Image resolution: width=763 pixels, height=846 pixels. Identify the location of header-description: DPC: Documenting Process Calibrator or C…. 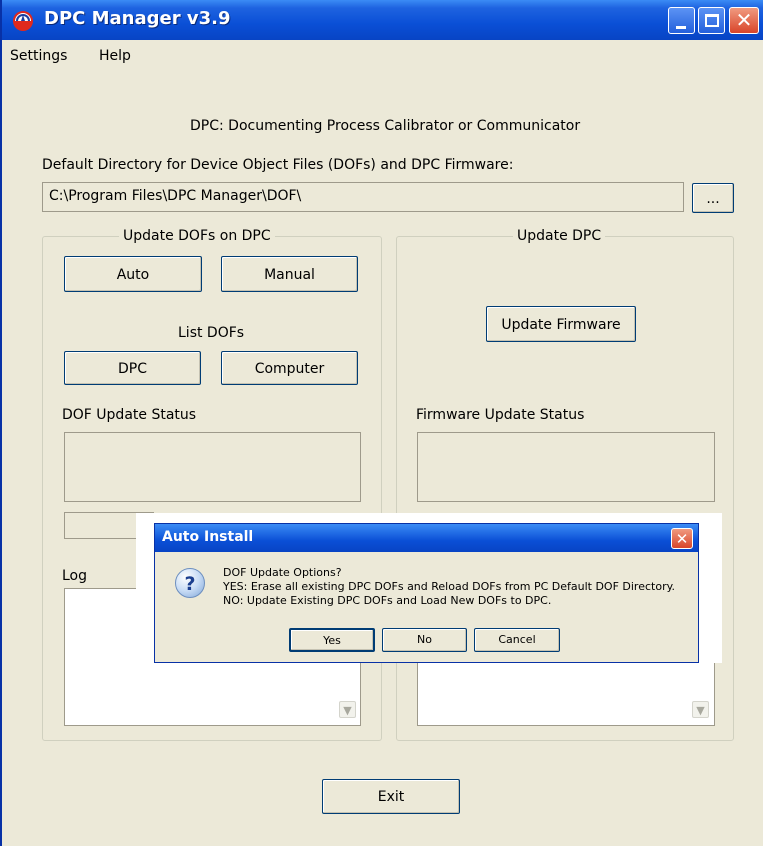
(385, 126).